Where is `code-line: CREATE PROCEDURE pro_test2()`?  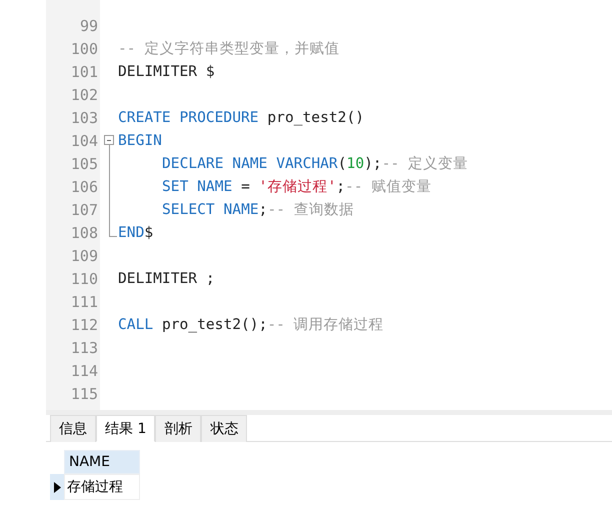
code-line: CREATE PROCEDURE pro_test2() is located at coordinates (241, 117).